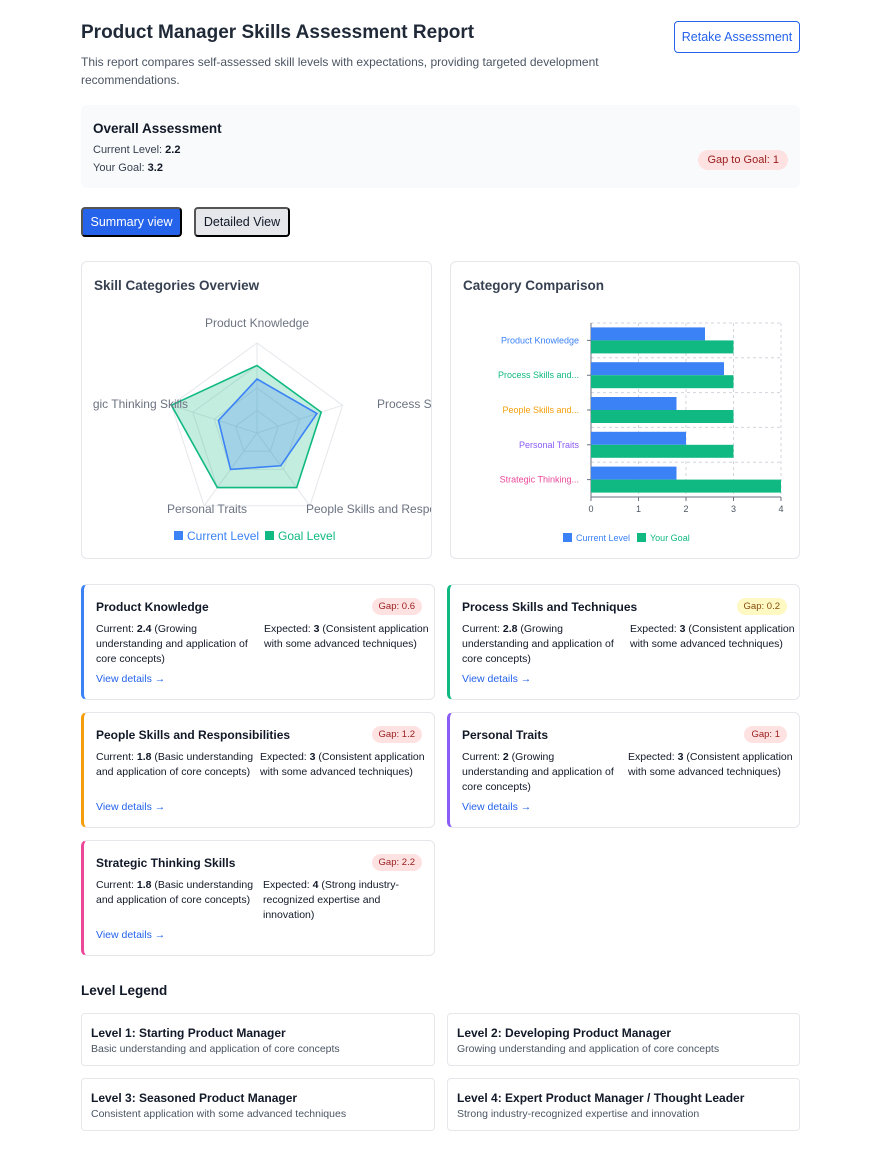 The width and height of the screenshot is (880, 1168). I want to click on skill-name: People Skills and Responsibilities, so click(193, 735).